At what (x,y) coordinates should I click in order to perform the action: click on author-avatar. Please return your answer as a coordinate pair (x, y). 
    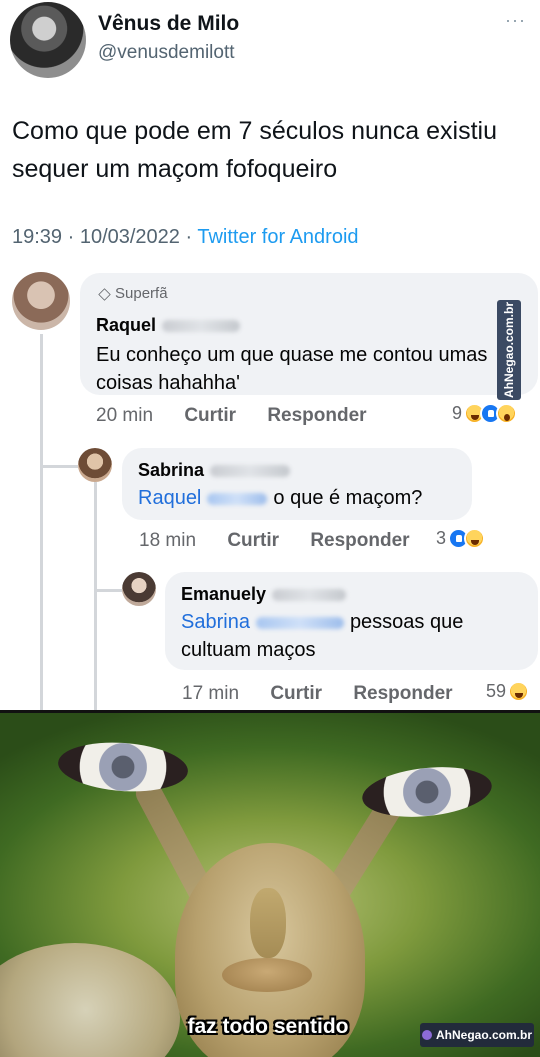
    Looking at the image, I should click on (48, 40).